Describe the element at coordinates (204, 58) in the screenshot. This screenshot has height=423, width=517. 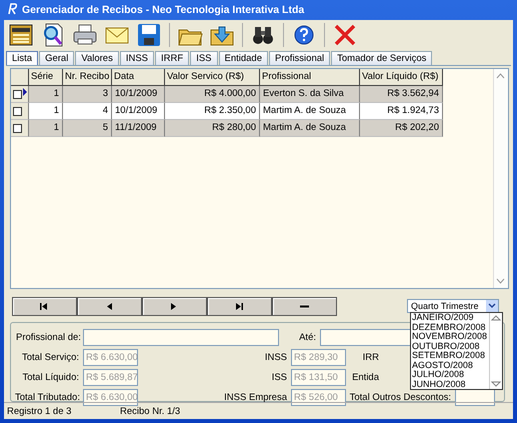
I see `tab: ISS` at that location.